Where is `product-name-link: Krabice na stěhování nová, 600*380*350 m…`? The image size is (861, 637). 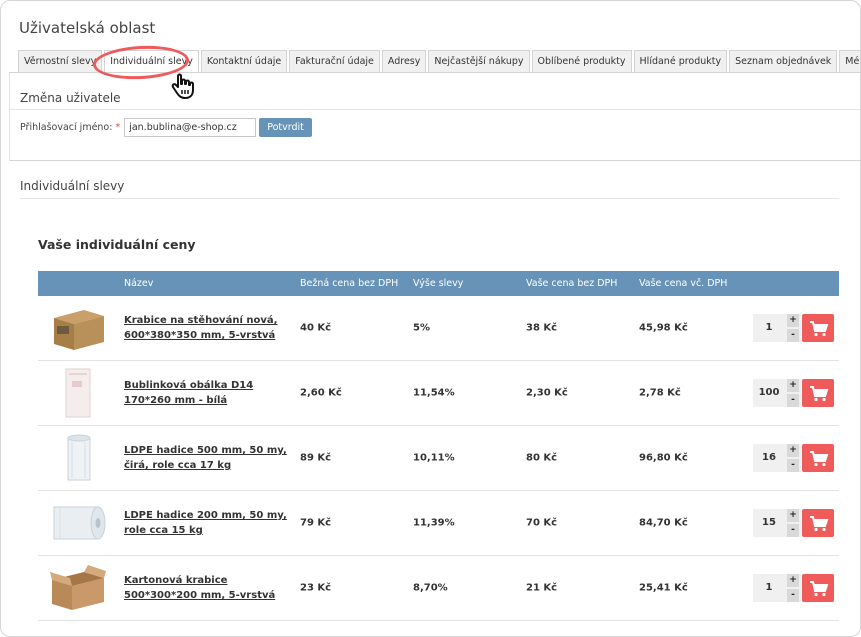 product-name-link: Krabice na stěhování nová, 600*380*350 m… is located at coordinates (206, 328).